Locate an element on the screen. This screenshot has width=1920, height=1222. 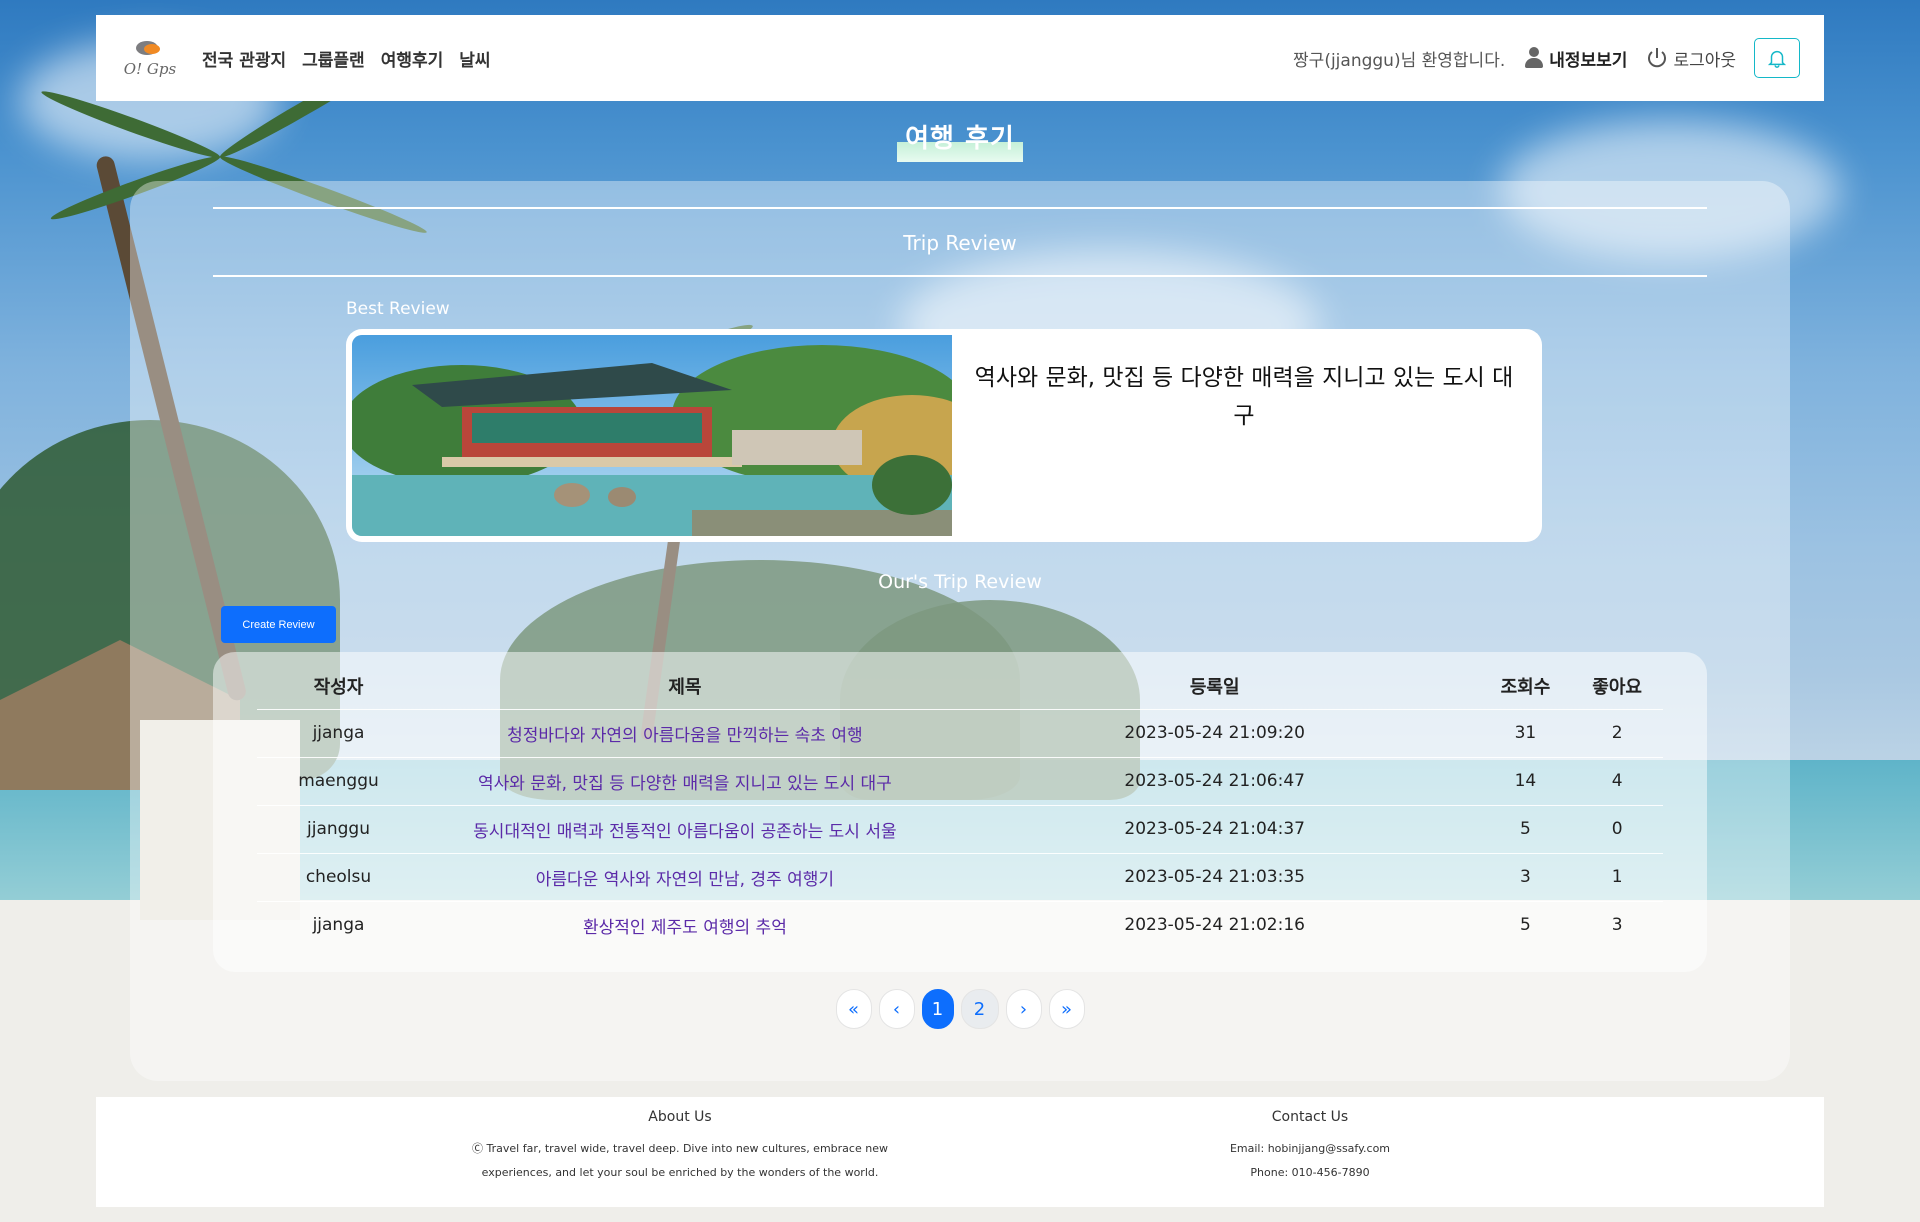
row-title-link: 아름다운 역사와 자연의 만남, 경주 여행기 is located at coordinates (685, 877).